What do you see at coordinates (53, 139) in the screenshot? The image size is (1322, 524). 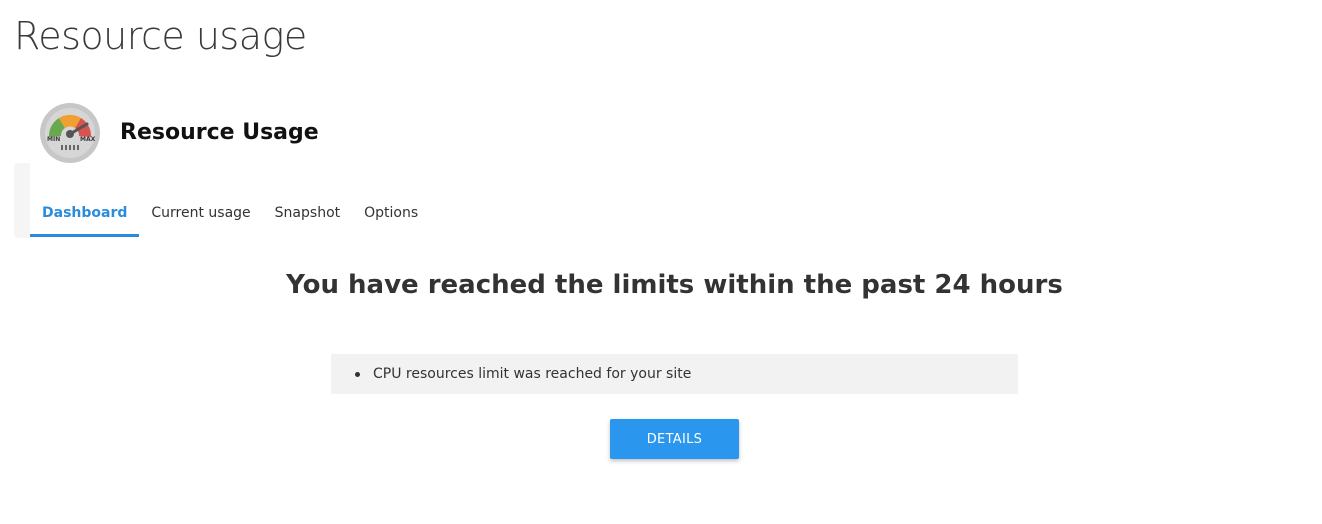 I see `svg-text: MIN` at bounding box center [53, 139].